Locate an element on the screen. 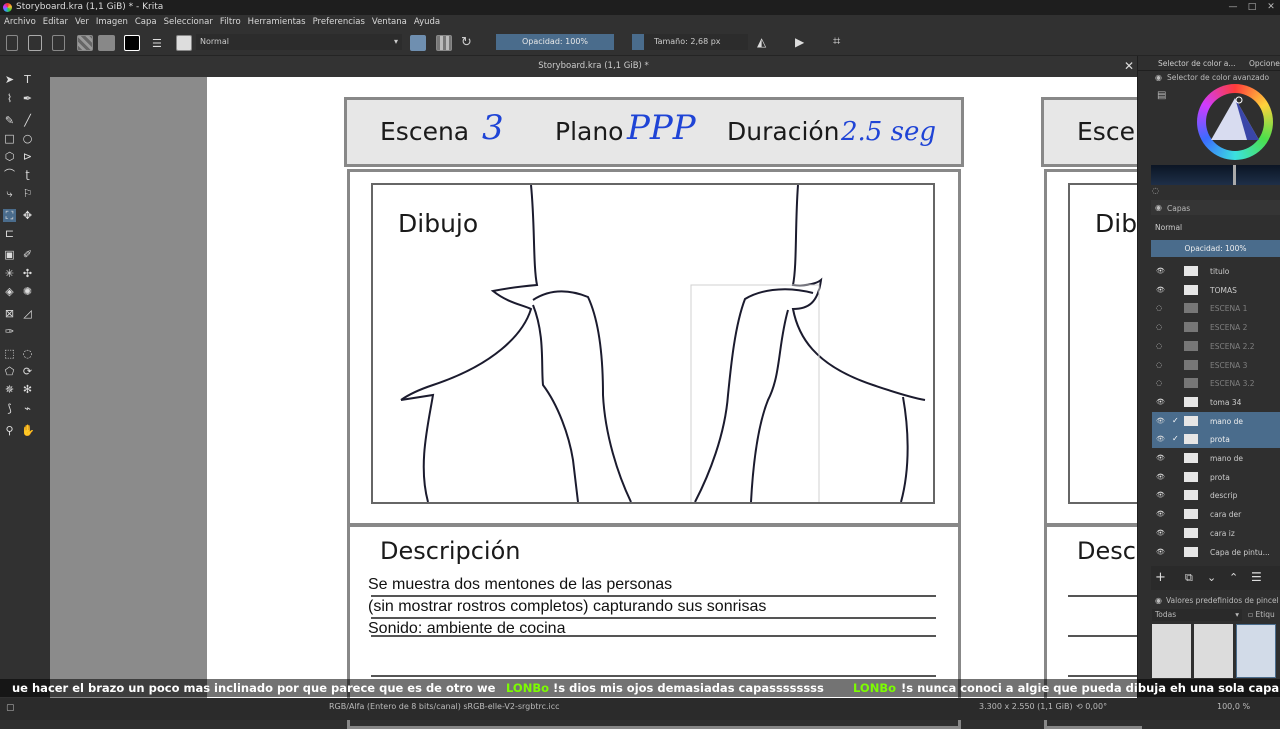 The width and height of the screenshot is (1280, 729). menu-capa: Capa is located at coordinates (146, 22).